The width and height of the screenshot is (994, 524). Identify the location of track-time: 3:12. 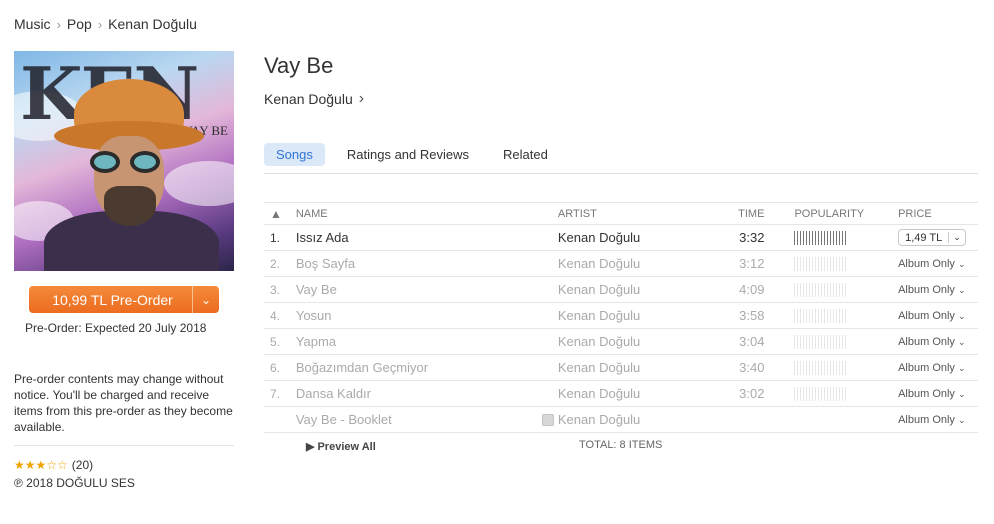
(758, 263).